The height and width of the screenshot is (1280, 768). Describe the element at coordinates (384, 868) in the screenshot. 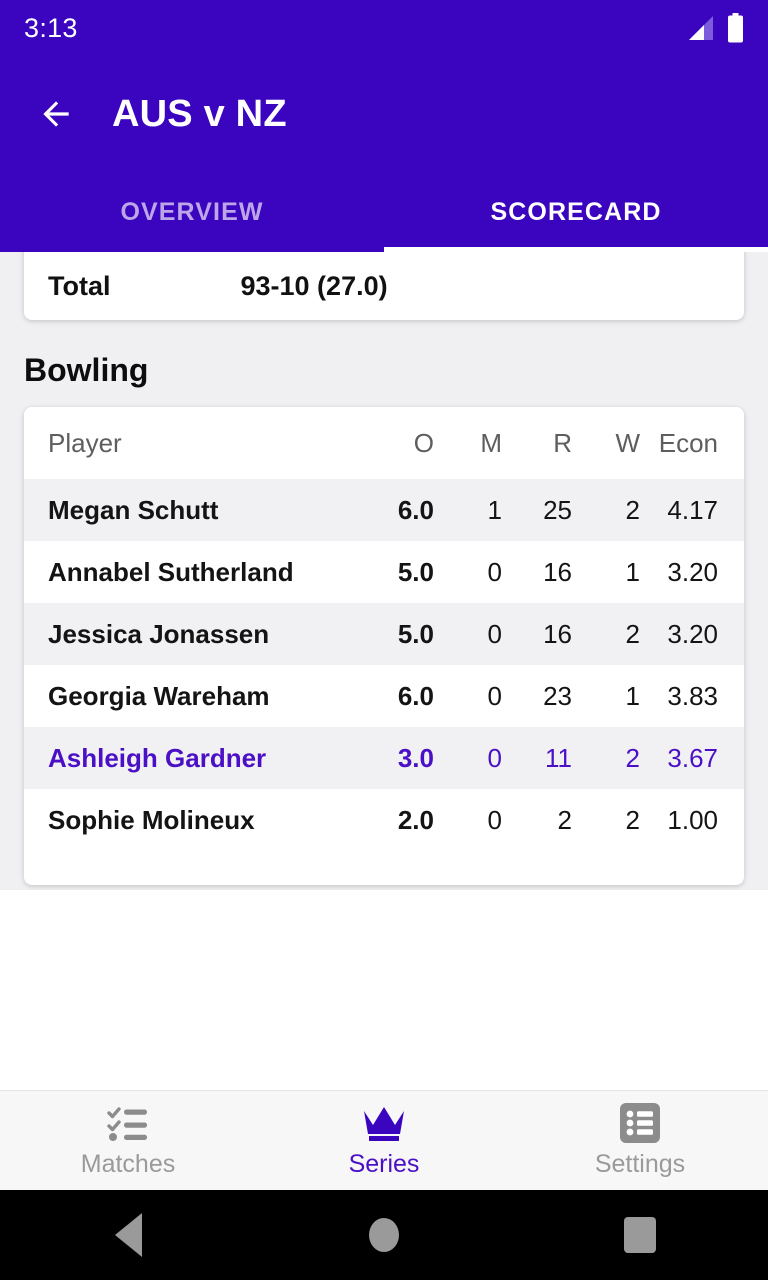

I see `card-bottom-padding` at that location.